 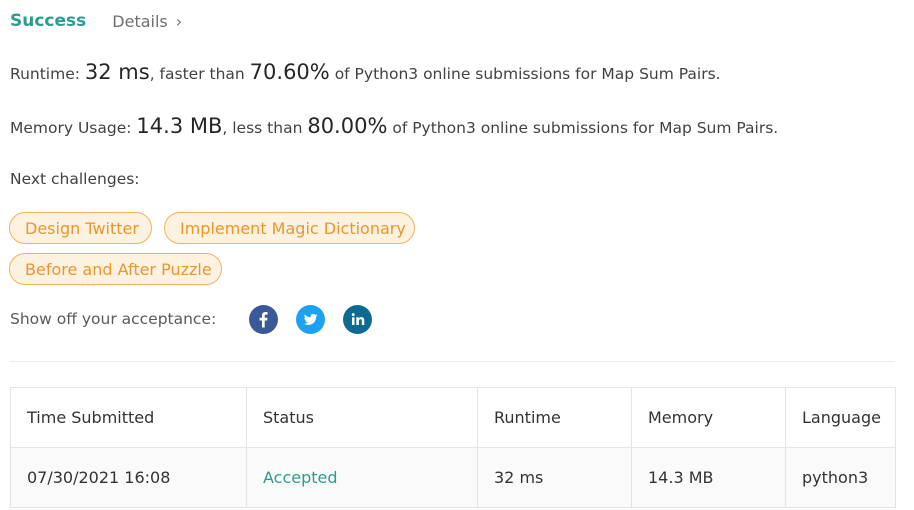 What do you see at coordinates (96, 21) in the screenshot?
I see `result-tabs: Success Details ›` at bounding box center [96, 21].